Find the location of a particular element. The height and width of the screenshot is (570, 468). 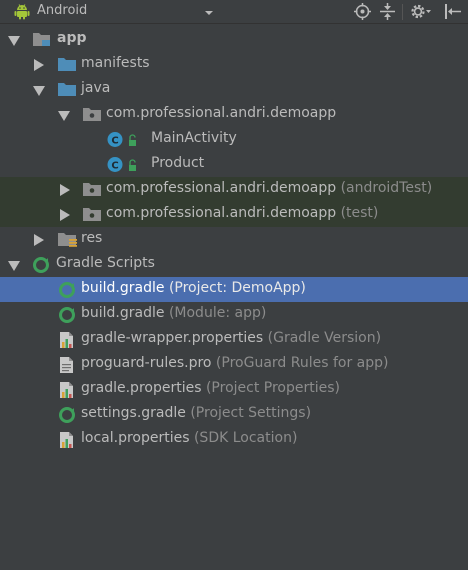

settings-icon is located at coordinates (421, 13).